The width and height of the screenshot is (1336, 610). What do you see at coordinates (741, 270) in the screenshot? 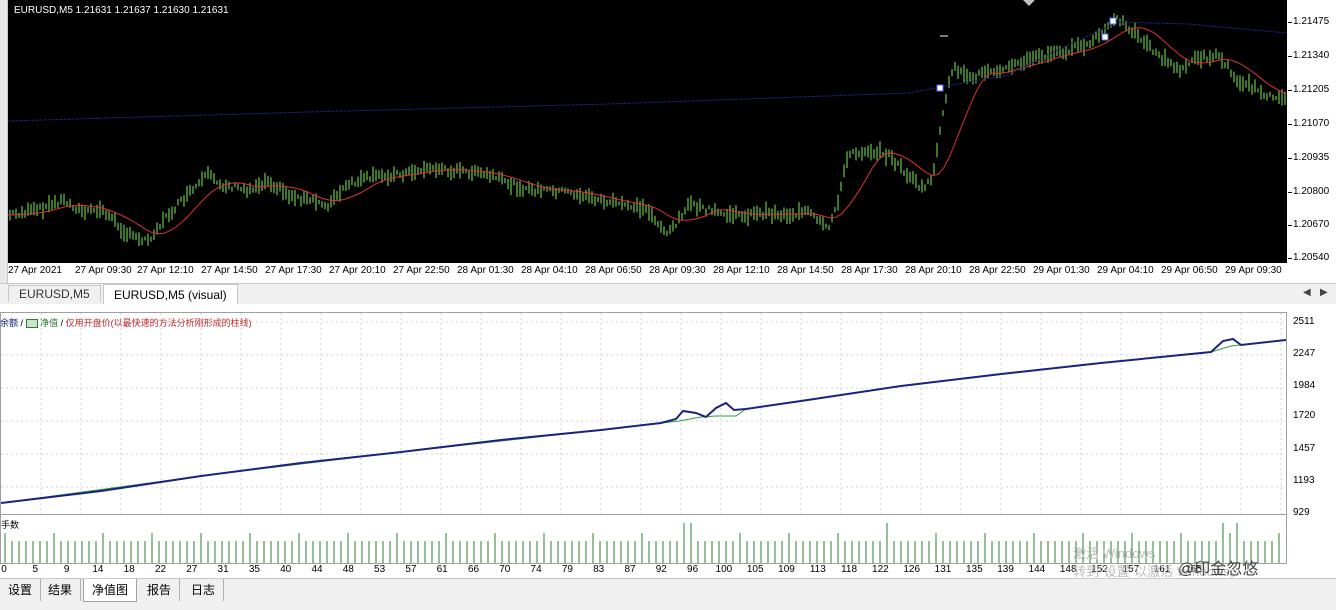
I see `time-axis-label: 28 Apr 12:10` at bounding box center [741, 270].